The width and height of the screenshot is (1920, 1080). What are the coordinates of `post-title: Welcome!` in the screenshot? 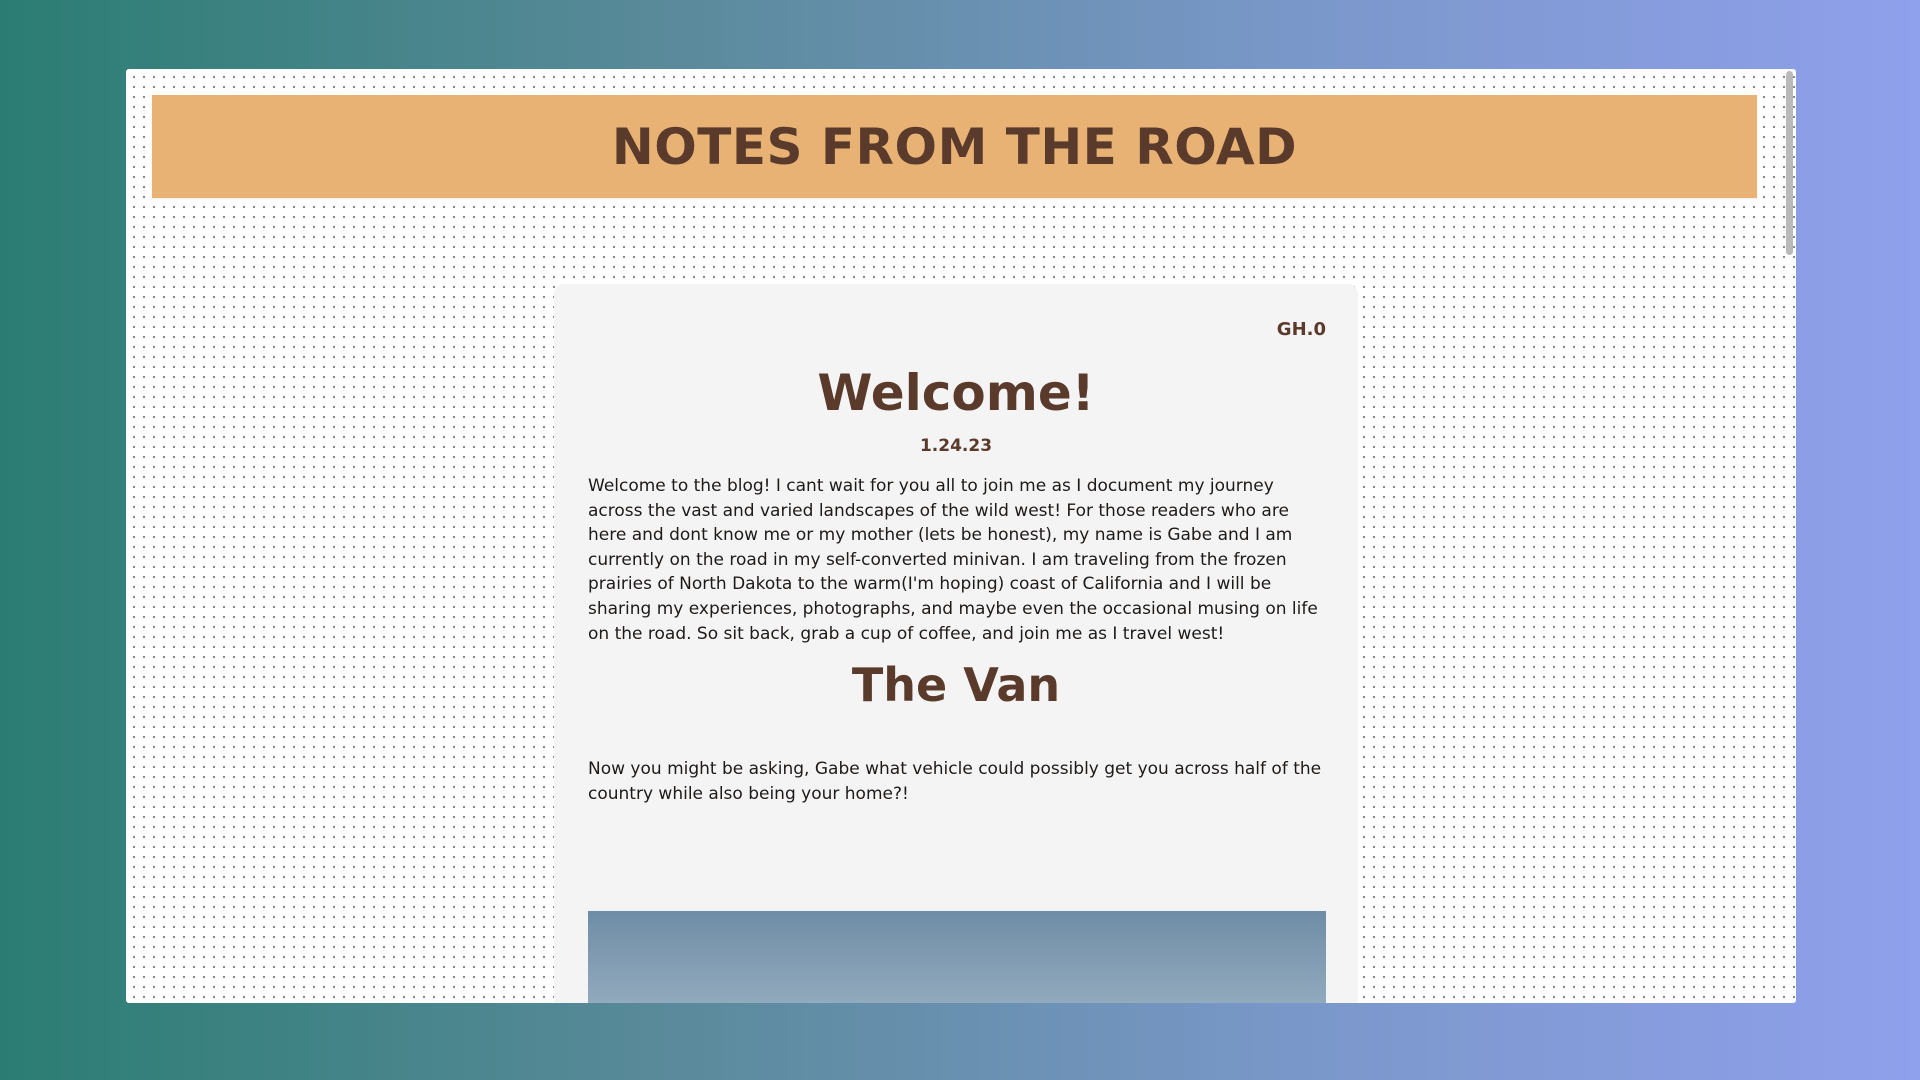 It's located at (956, 393).